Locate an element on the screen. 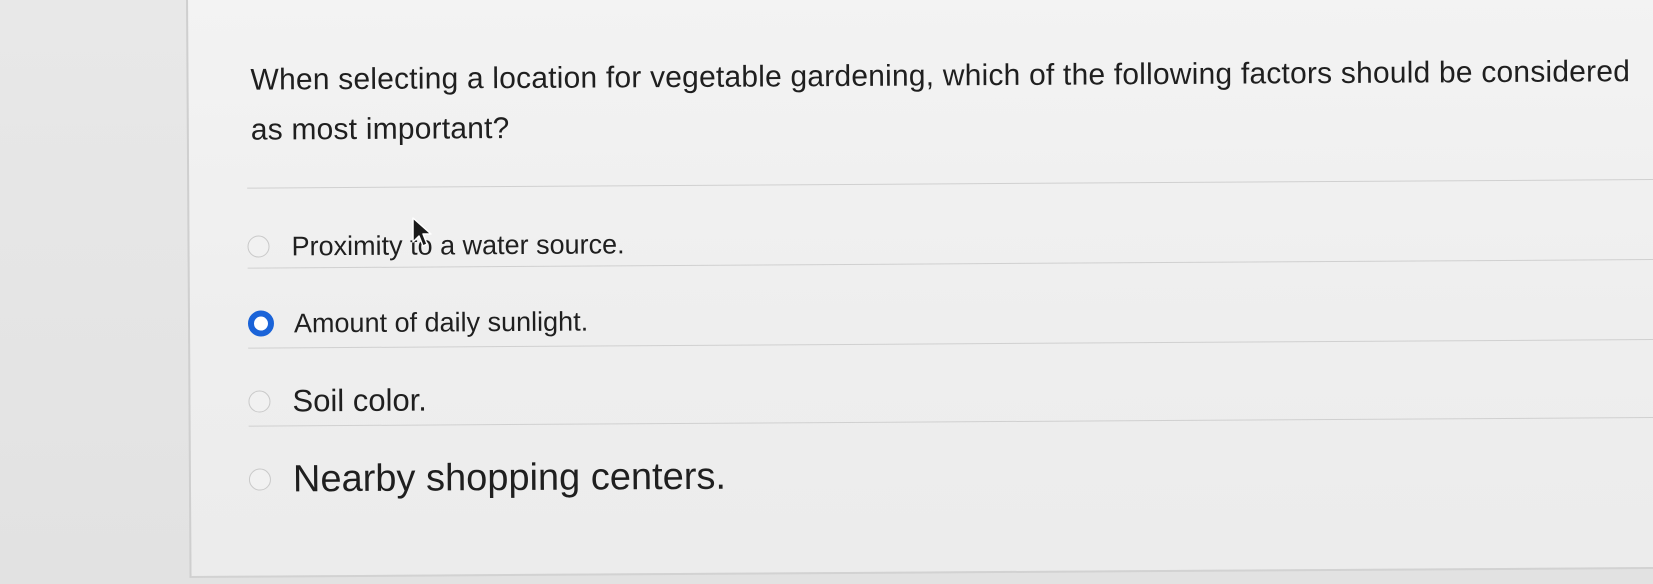 The image size is (1653, 584). option-label: Soil color. is located at coordinates (359, 400).